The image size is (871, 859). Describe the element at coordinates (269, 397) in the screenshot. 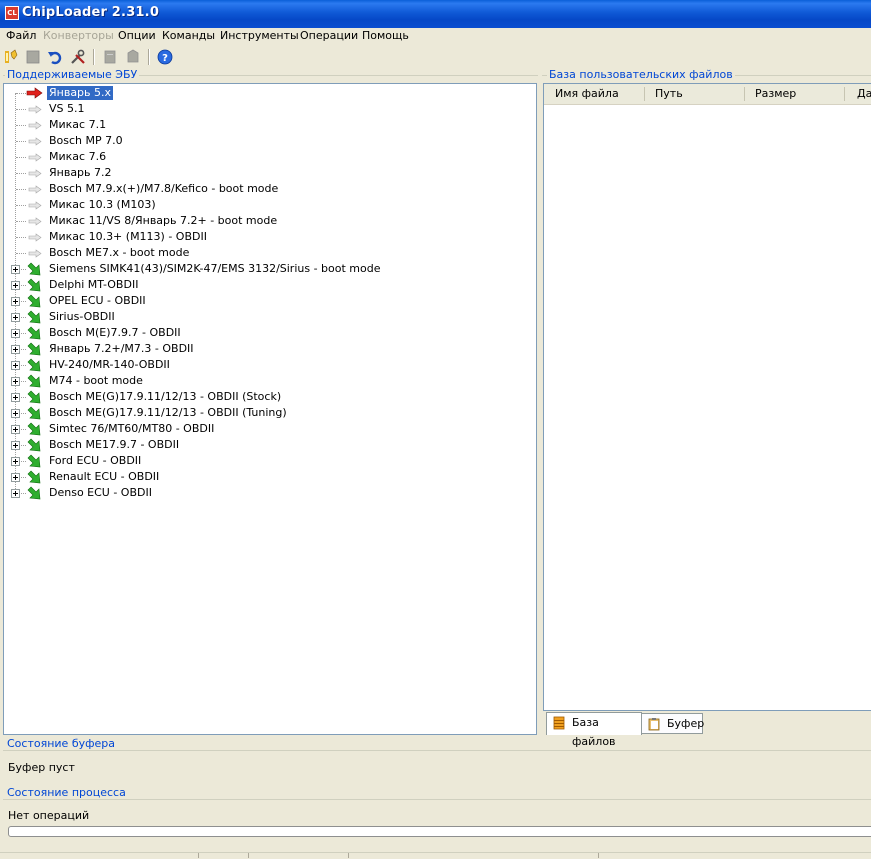

I see `tree-item: Bosch ME(G)17.9.11/12/13 - OBDII (Stock)` at that location.